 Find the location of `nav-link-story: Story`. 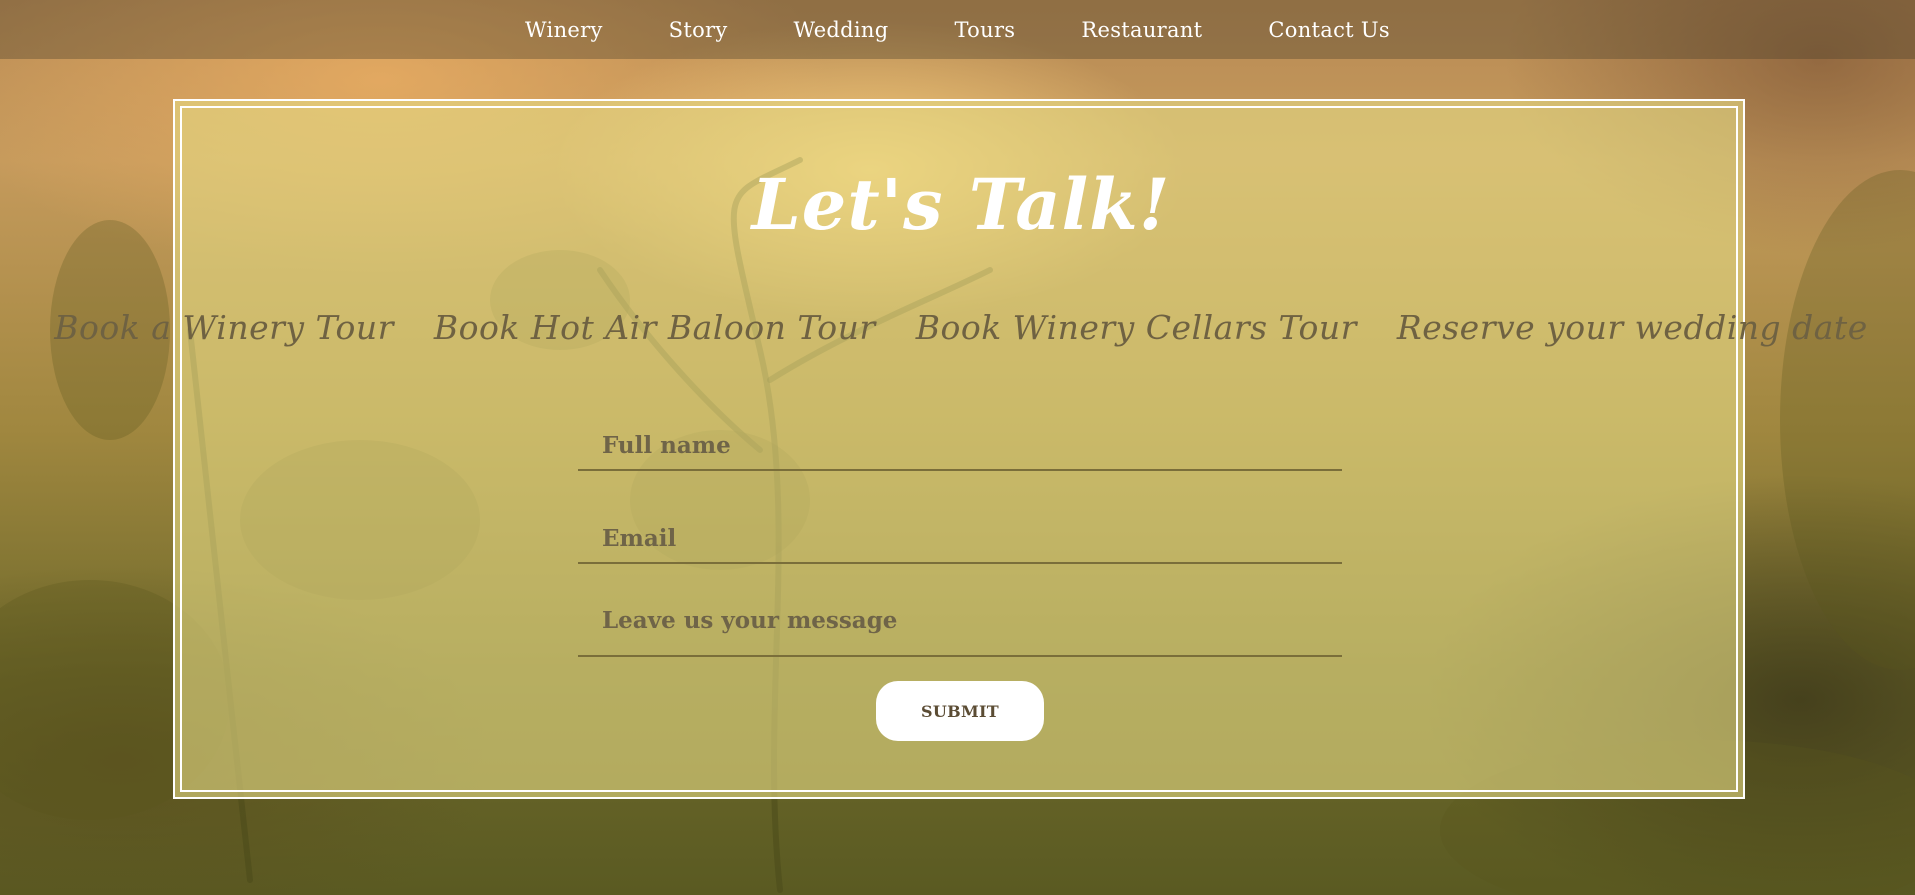

nav-link-story: Story is located at coordinates (698, 30).